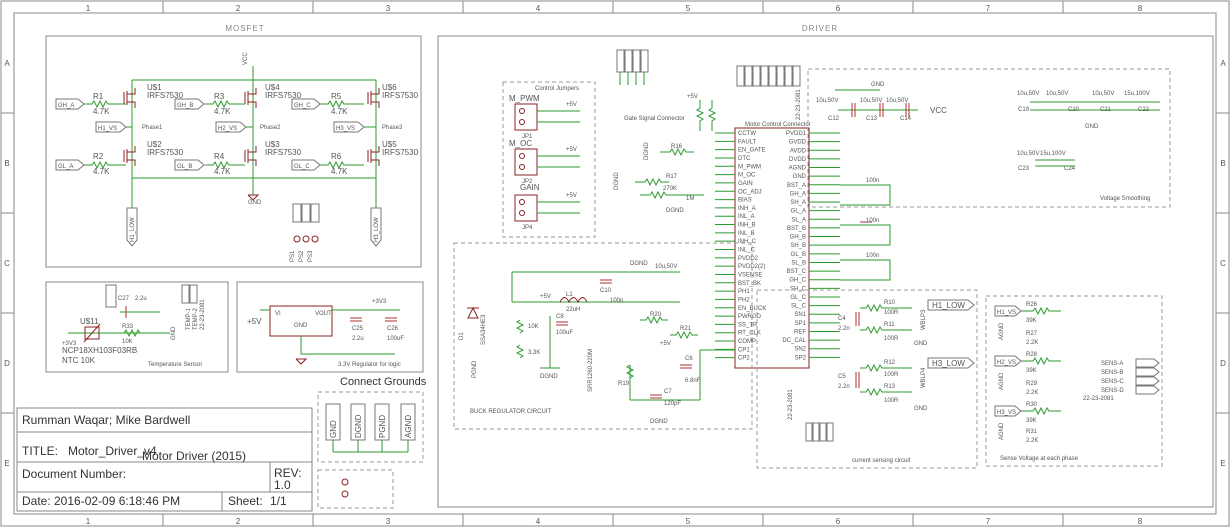  What do you see at coordinates (666, 267) in the screenshot?
I see `buck-c-10u: 10u,50V` at bounding box center [666, 267].